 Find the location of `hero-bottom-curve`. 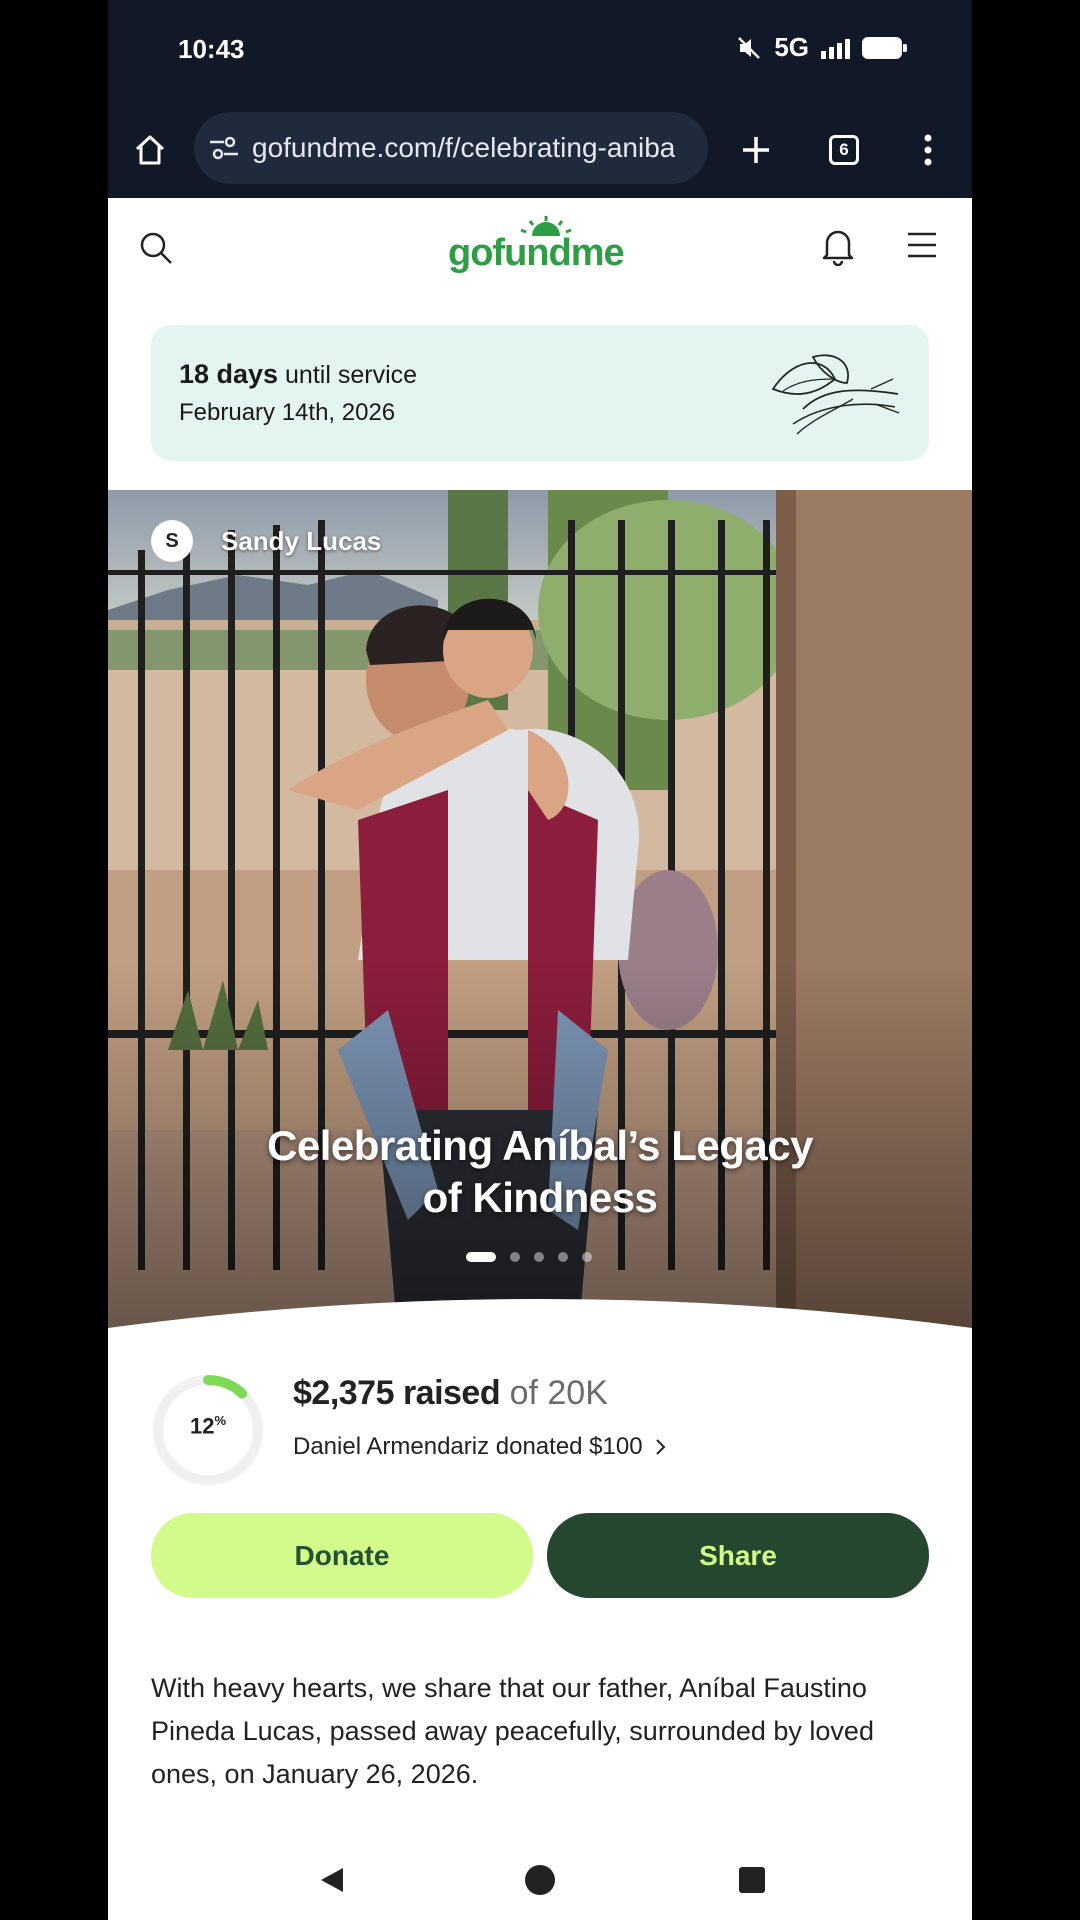

hero-bottom-curve is located at coordinates (540, 1319).